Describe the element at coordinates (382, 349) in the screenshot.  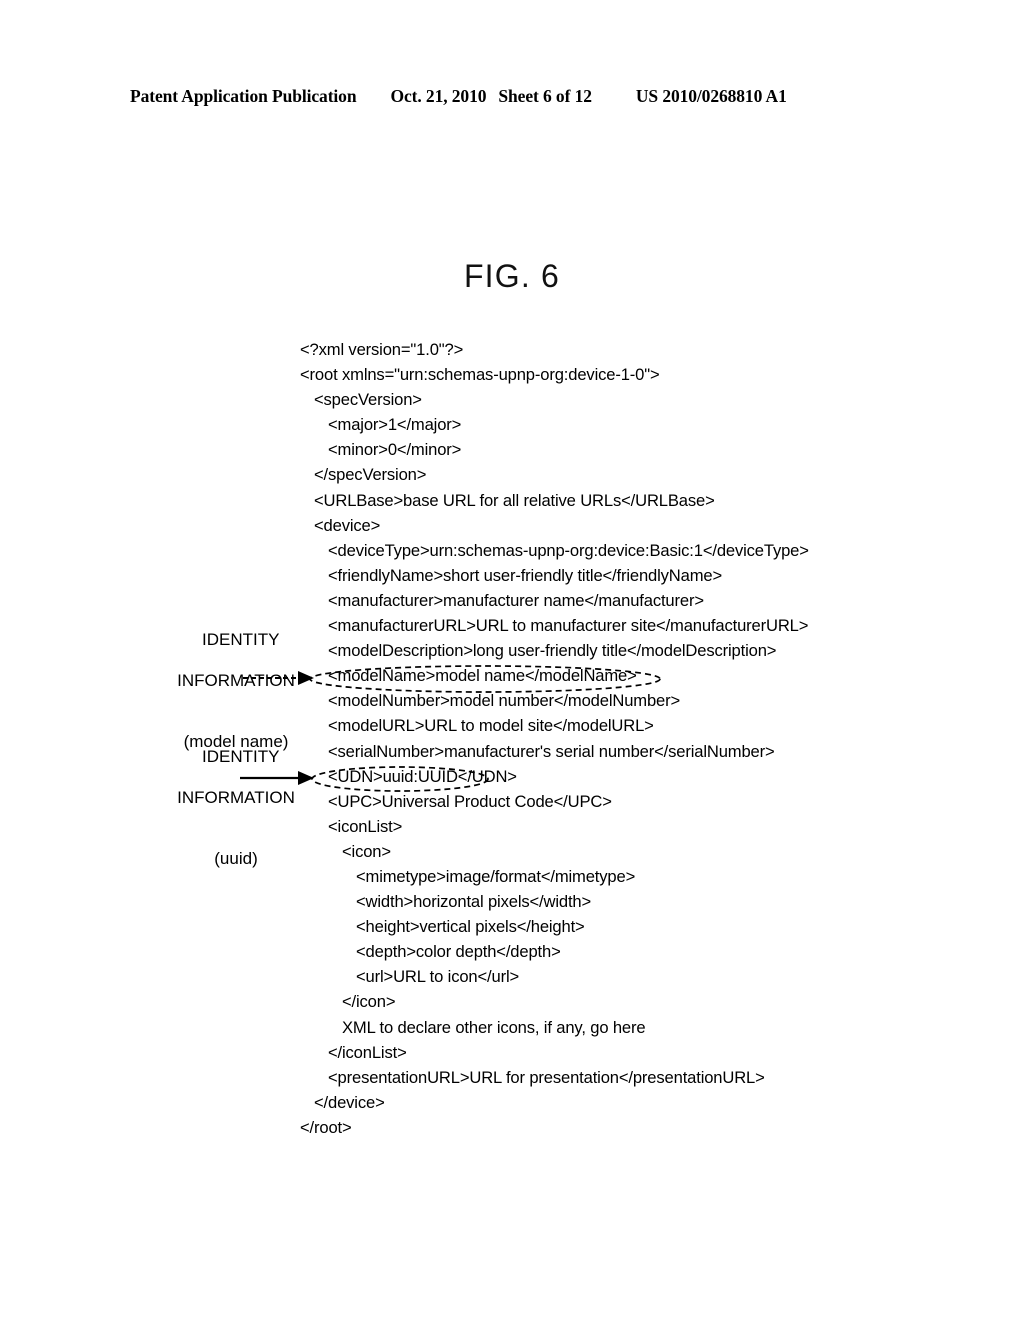
I see `xml-line: <?xml version="1.0"?>` at that location.